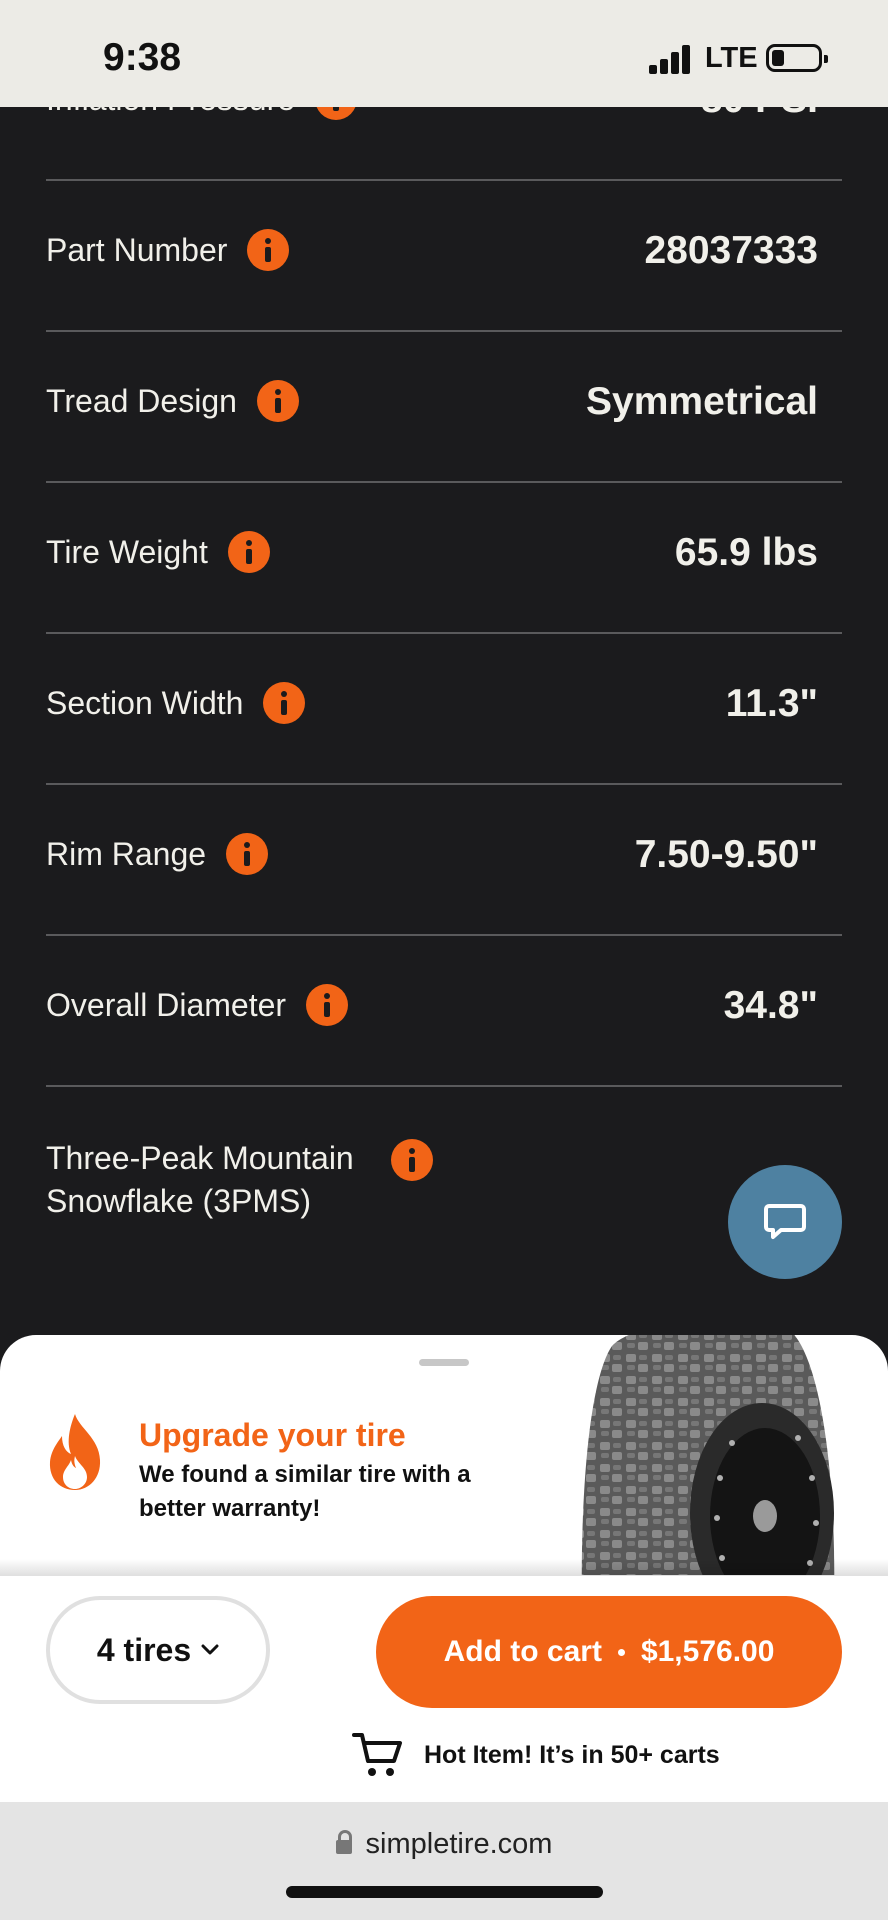 This screenshot has height=1920, width=888. Describe the element at coordinates (444, 1892) in the screenshot. I see `home-indicator` at that location.